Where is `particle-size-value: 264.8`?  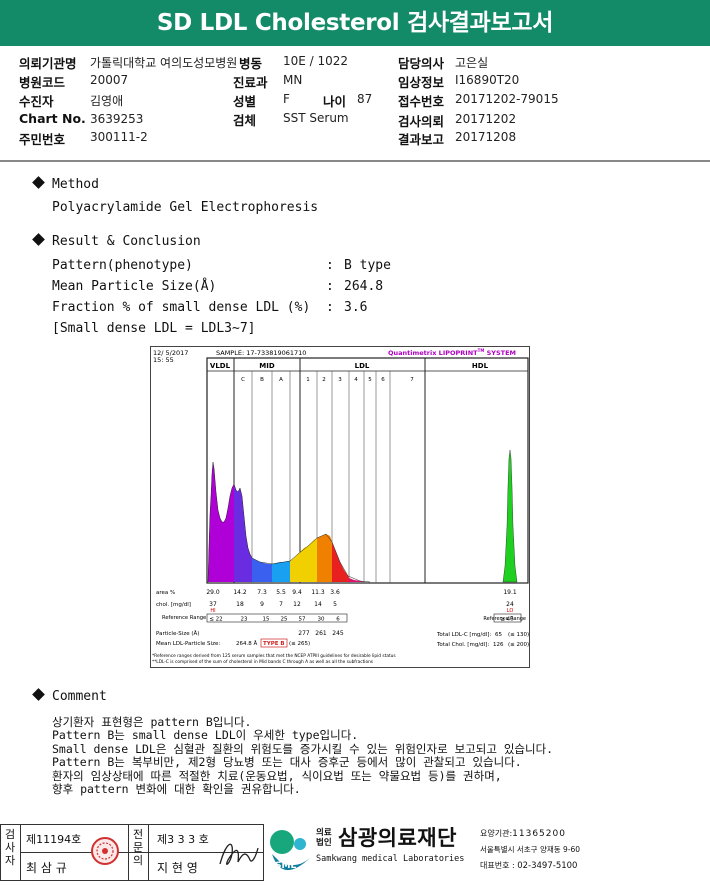
particle-size-value: 264.8 is located at coordinates (364, 286).